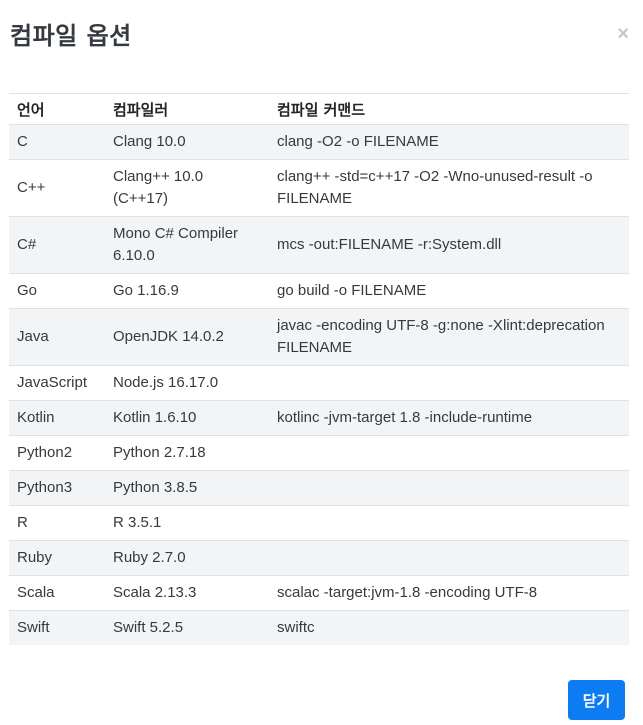 The image size is (643, 725). What do you see at coordinates (187, 291) in the screenshot?
I see `cell-compiler: Go 1.16.9` at bounding box center [187, 291].